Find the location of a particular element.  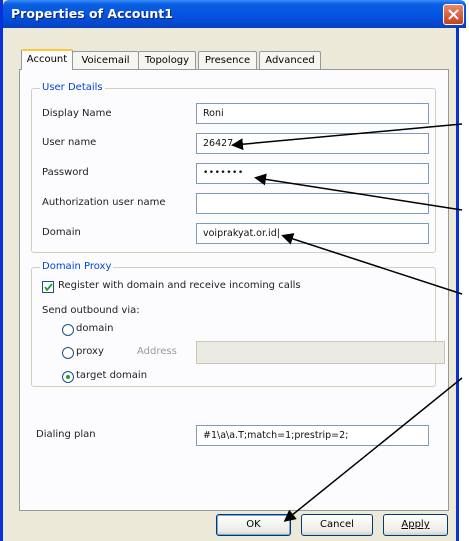

tab-account: Account is located at coordinates (47, 59).